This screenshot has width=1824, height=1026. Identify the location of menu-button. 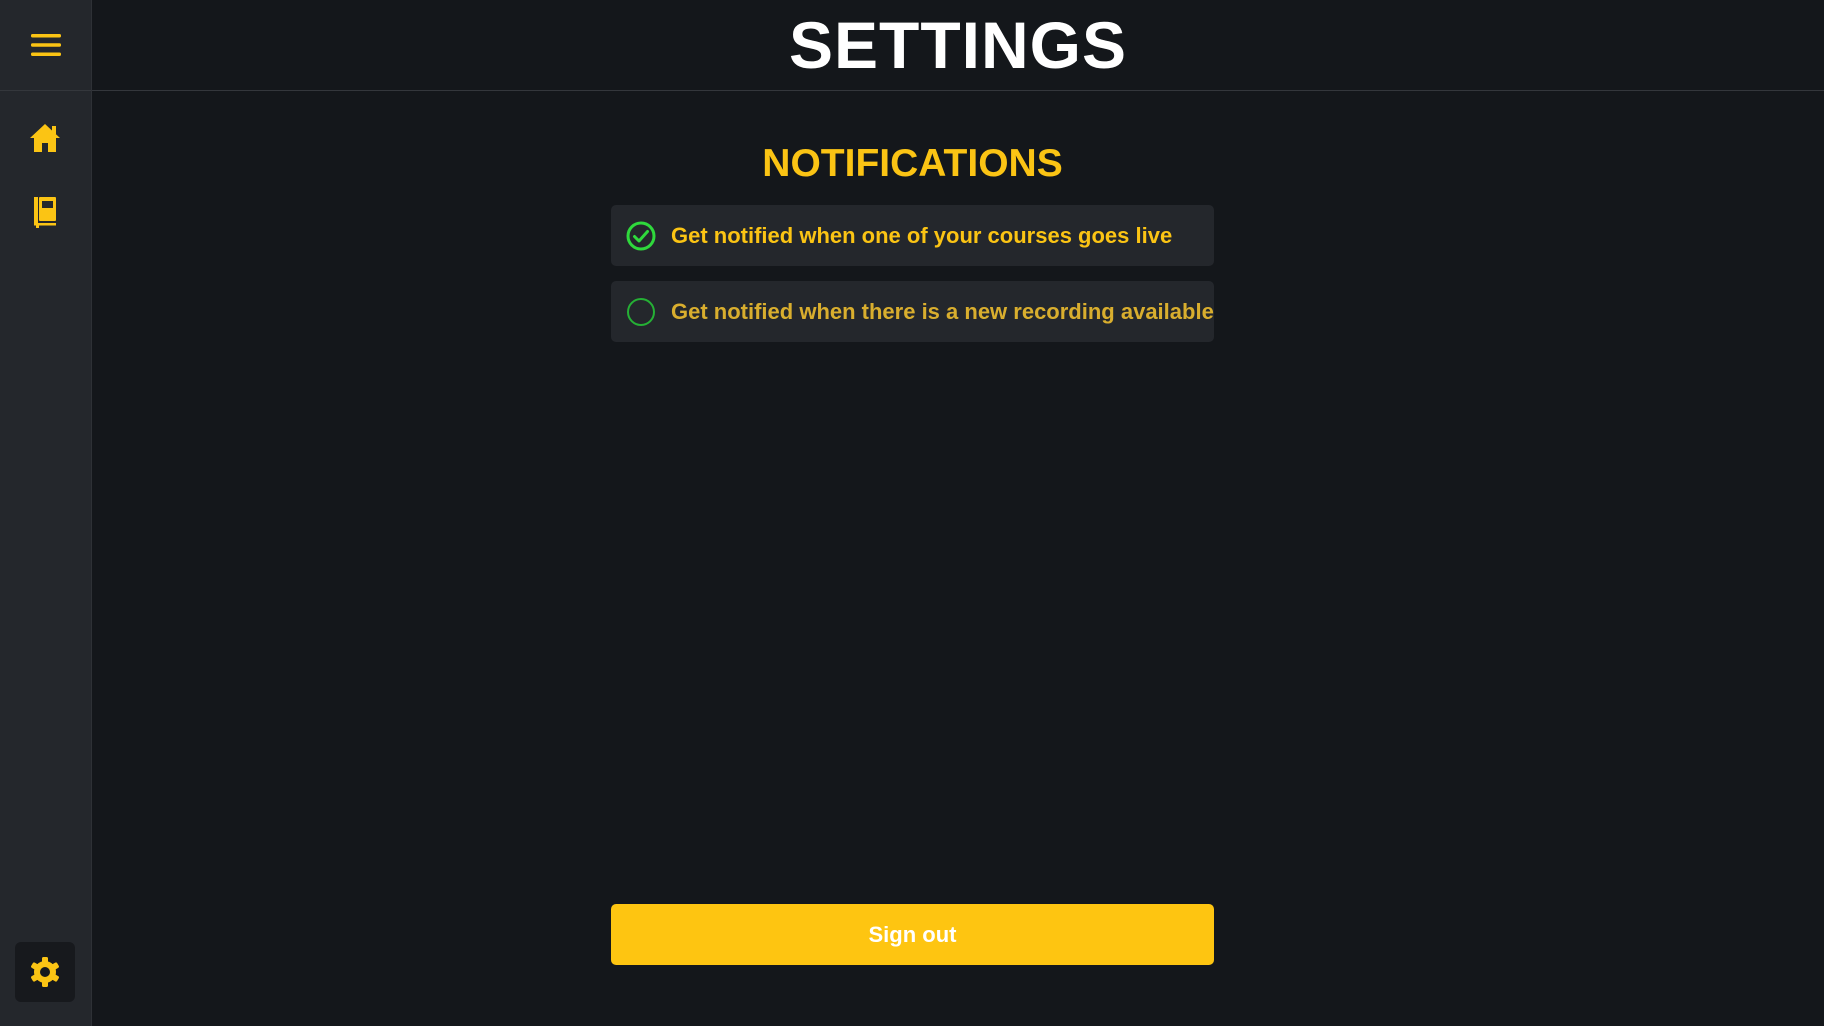
(46, 45).